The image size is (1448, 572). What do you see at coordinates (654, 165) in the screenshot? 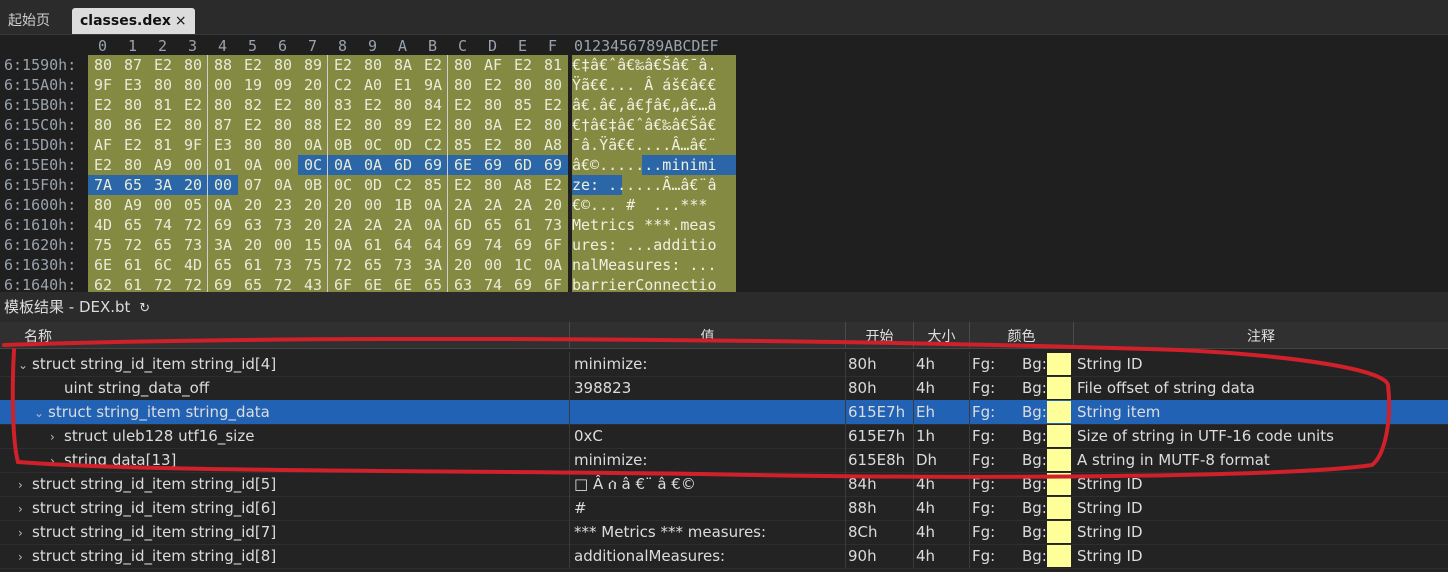
I see `hex-ascii: â€©.......minimi` at bounding box center [654, 165].